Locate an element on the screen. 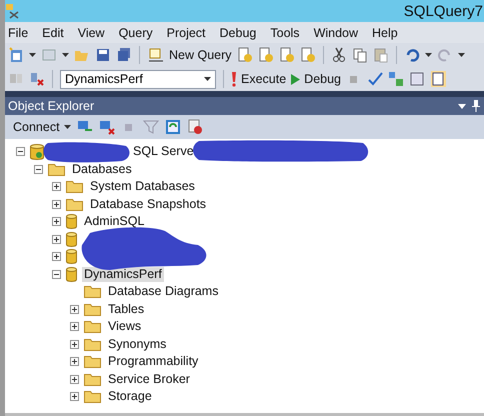 This screenshot has width=484, height=416. tree-node-label: Database Snapshots is located at coordinates (148, 204).